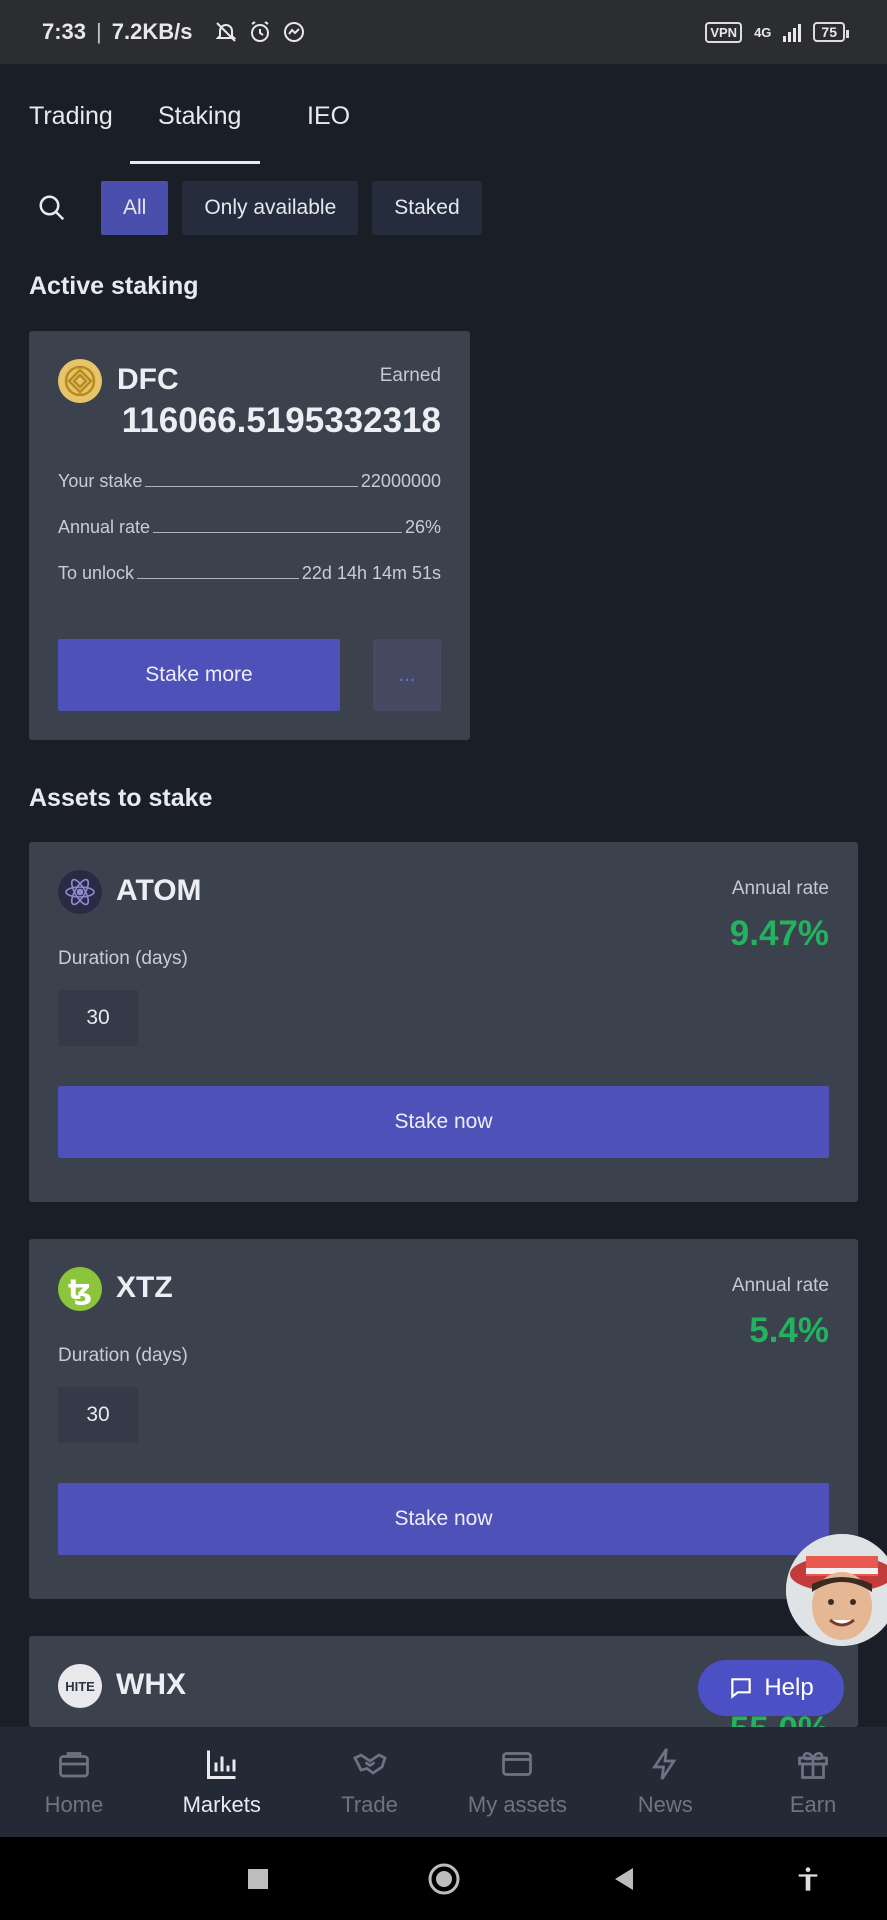 The width and height of the screenshot is (887, 1920). What do you see at coordinates (152, 31) in the screenshot?
I see `status-speed: 7.2KB/s` at bounding box center [152, 31].